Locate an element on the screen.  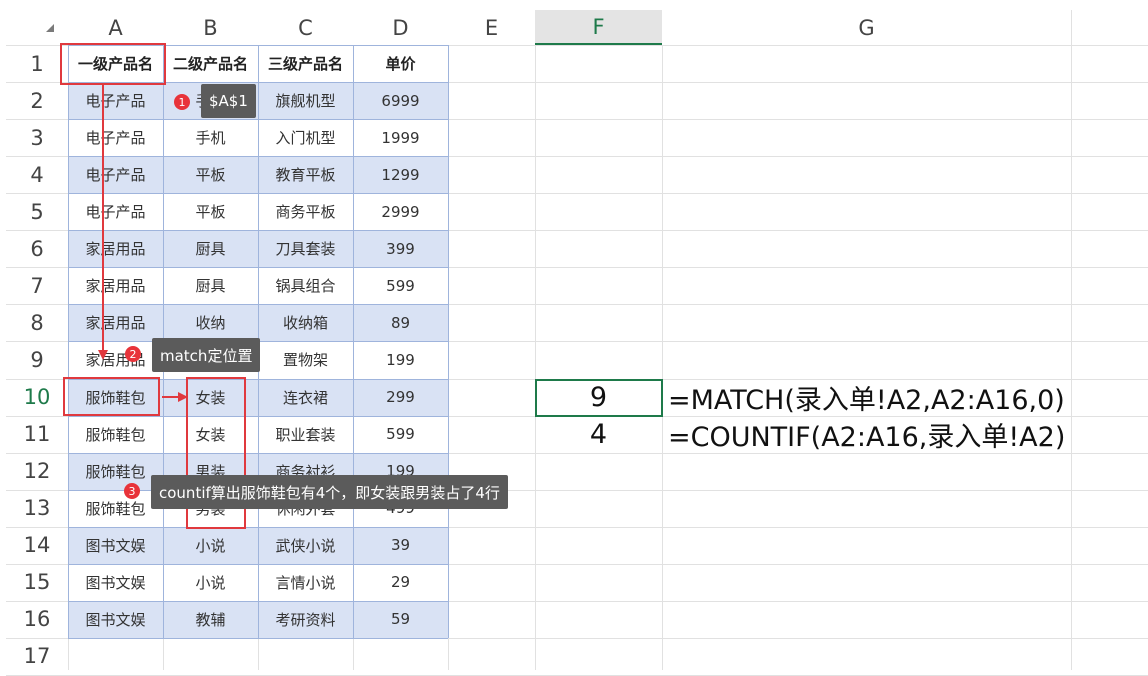
row-header-14: 14 is located at coordinates (37, 545).